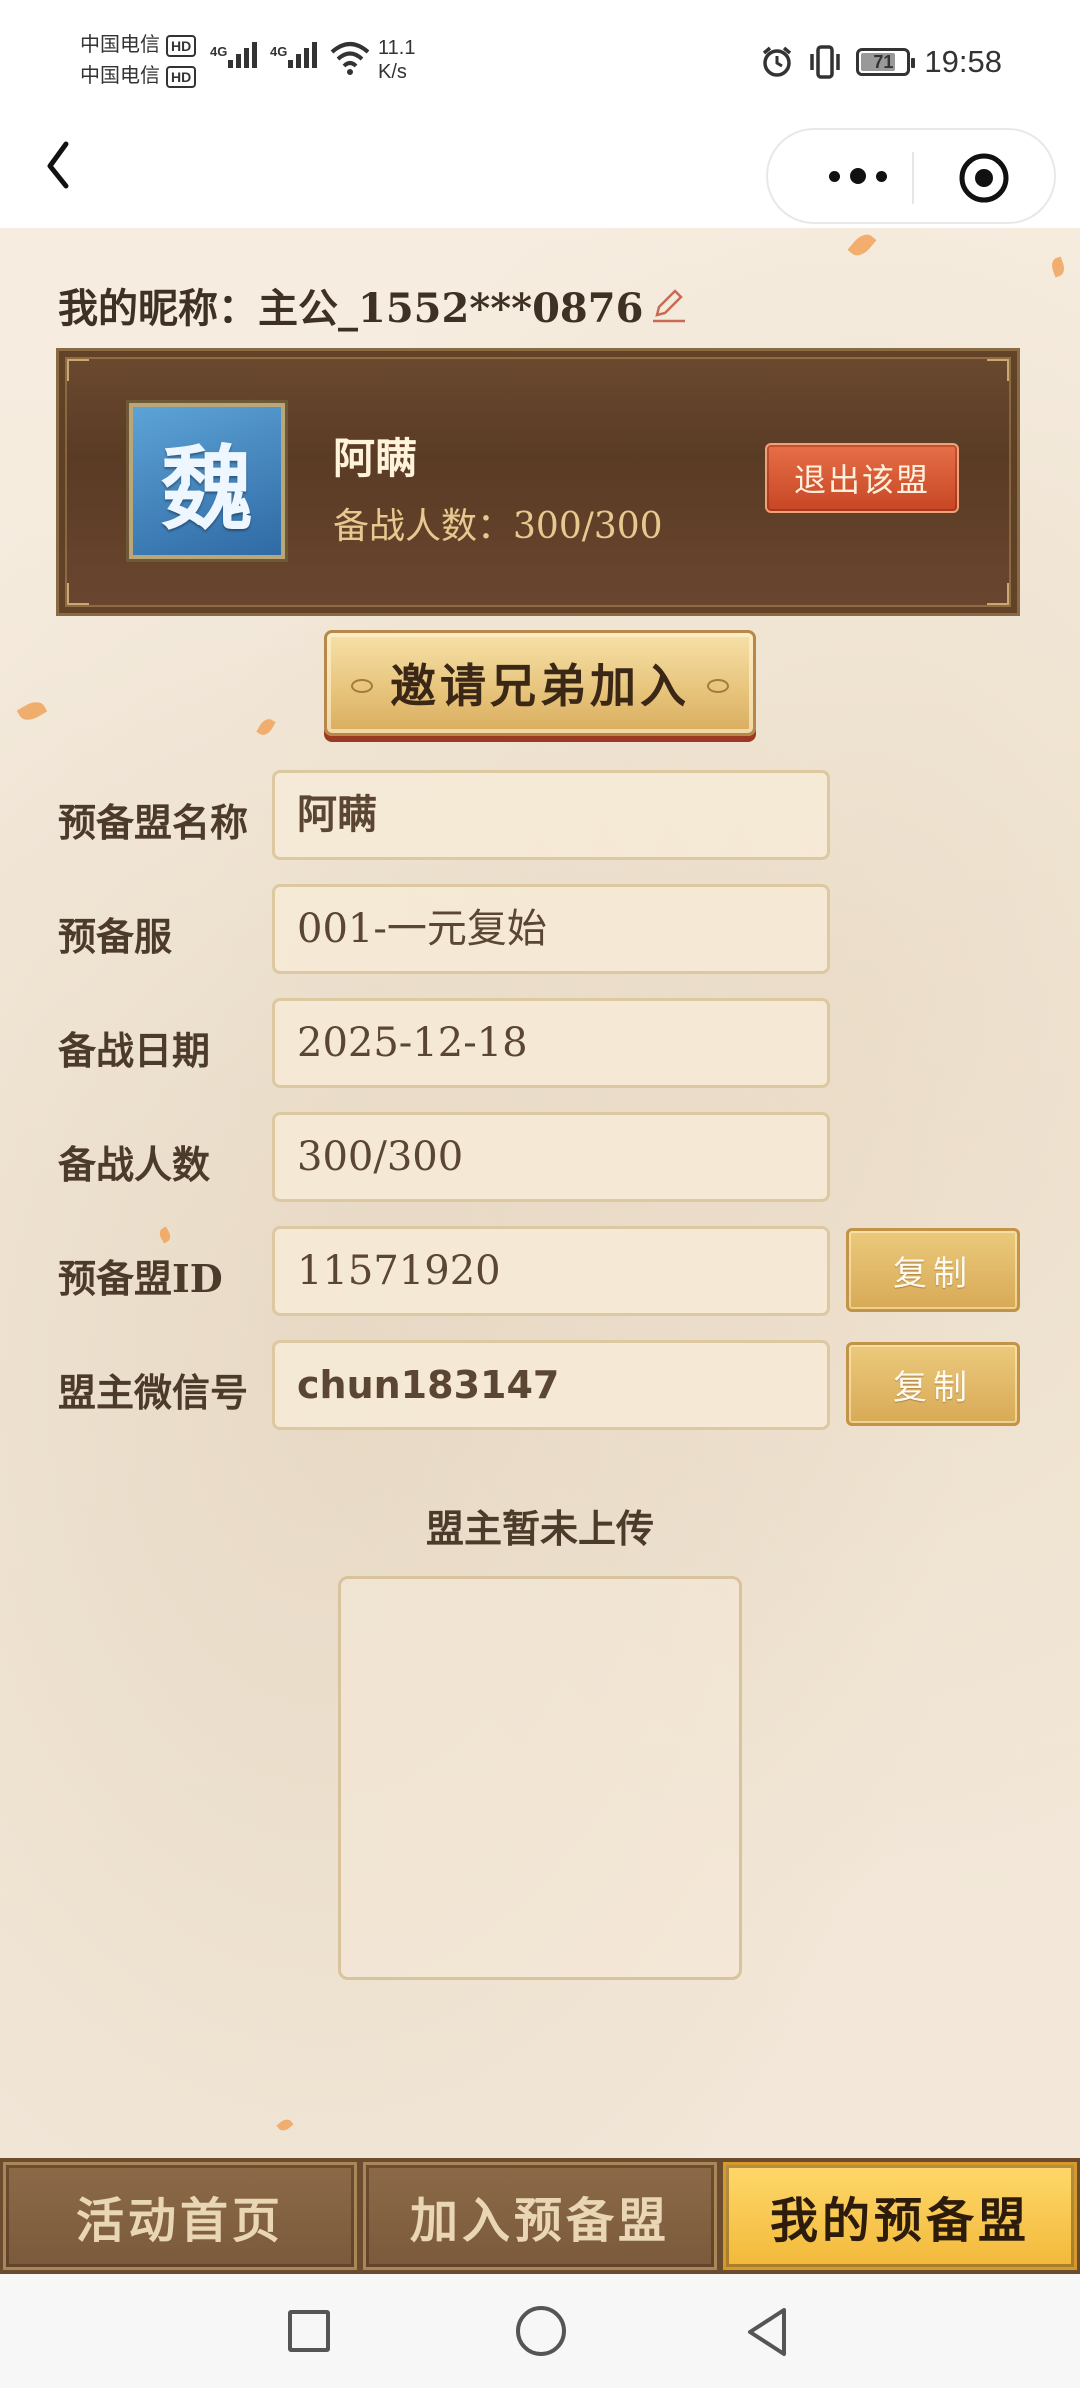 The image size is (1080, 2388). I want to click on nickname-value: 主公_1552***0876, so click(451, 308).